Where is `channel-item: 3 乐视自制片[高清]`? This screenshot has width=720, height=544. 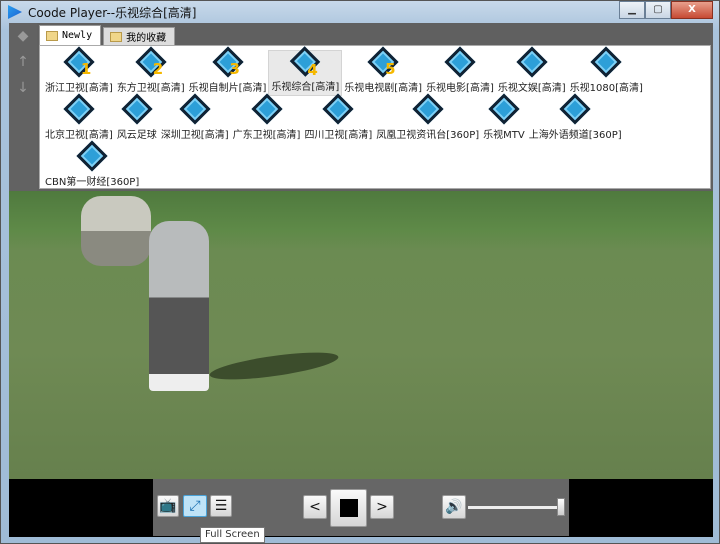 channel-item: 3 乐视自制片[高清] is located at coordinates (228, 71).